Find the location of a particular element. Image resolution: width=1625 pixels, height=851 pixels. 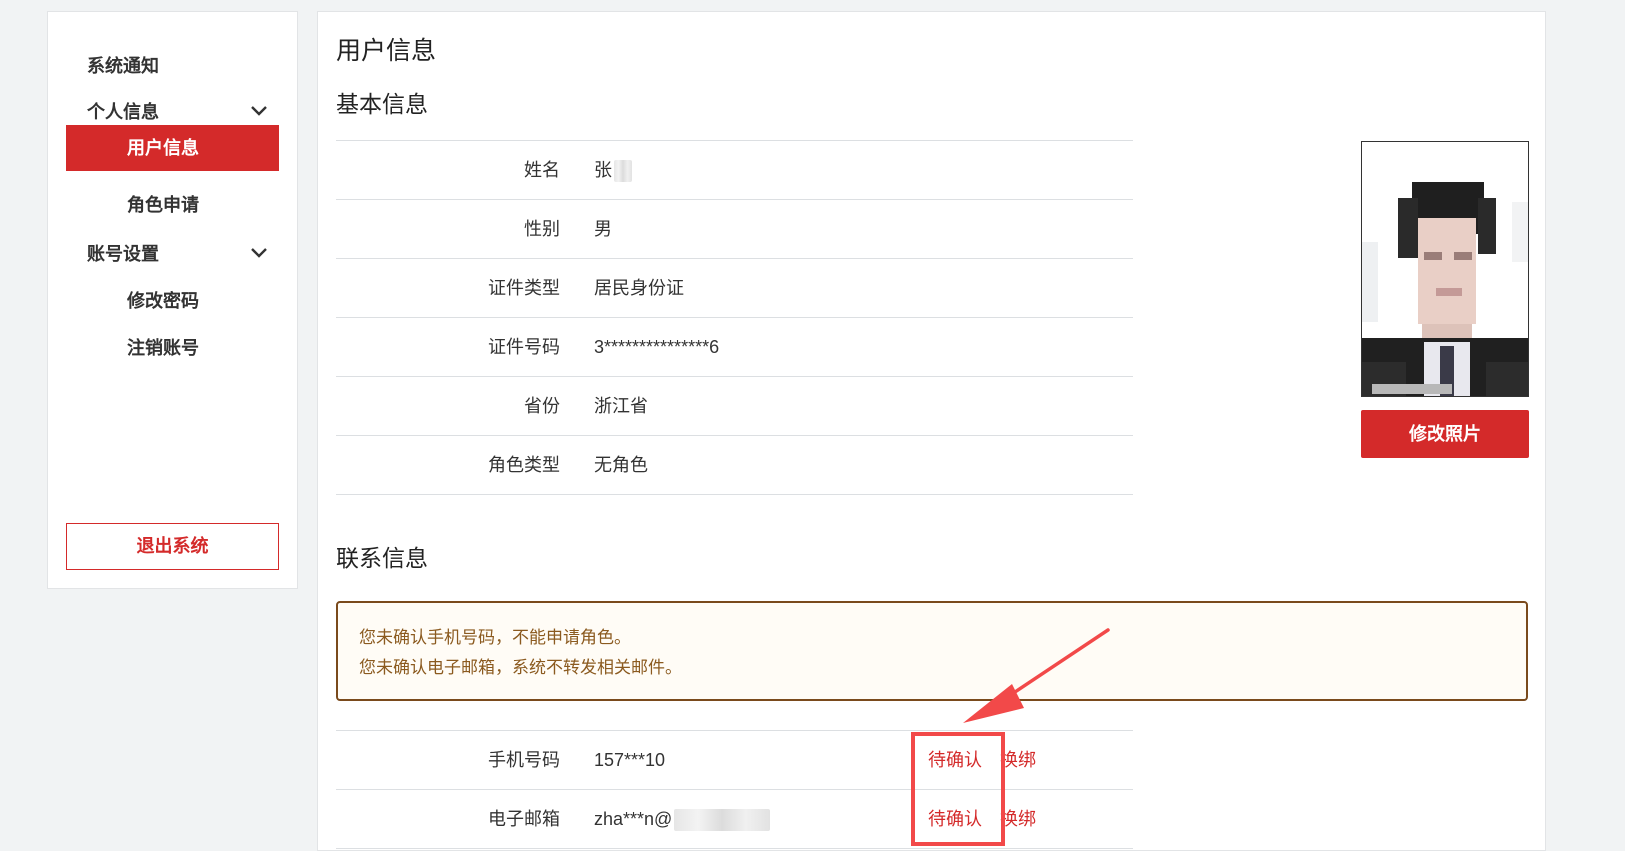

sidebar-nav: 系统通知 个人信息 用户信息 角色申请 账号设置 修改密码 注销账号 退出系统 is located at coordinates (172, 300).